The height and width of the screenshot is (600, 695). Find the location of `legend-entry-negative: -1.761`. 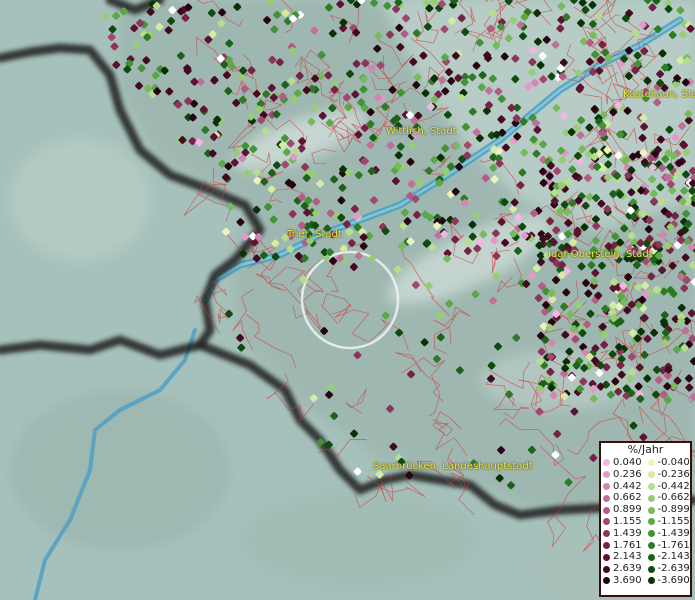

legend-entry-negative: -1.761 is located at coordinates (668, 546).